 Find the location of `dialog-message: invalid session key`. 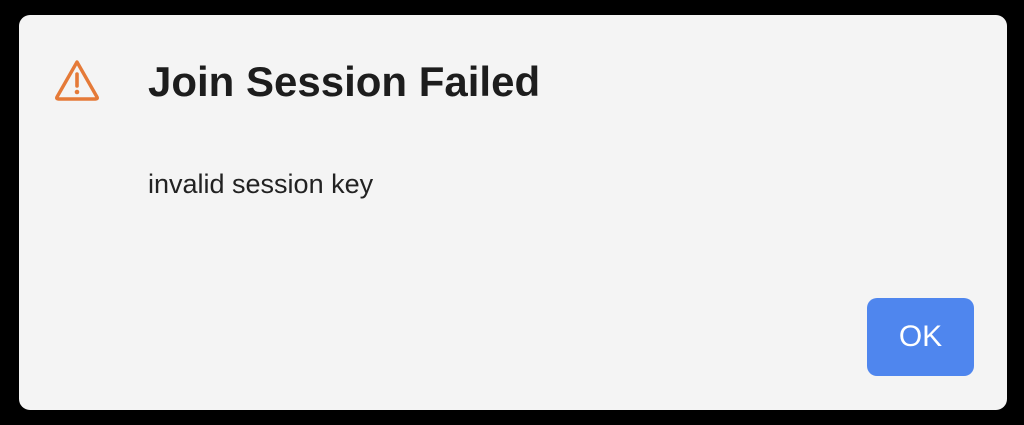

dialog-message: invalid session key is located at coordinates (261, 184).